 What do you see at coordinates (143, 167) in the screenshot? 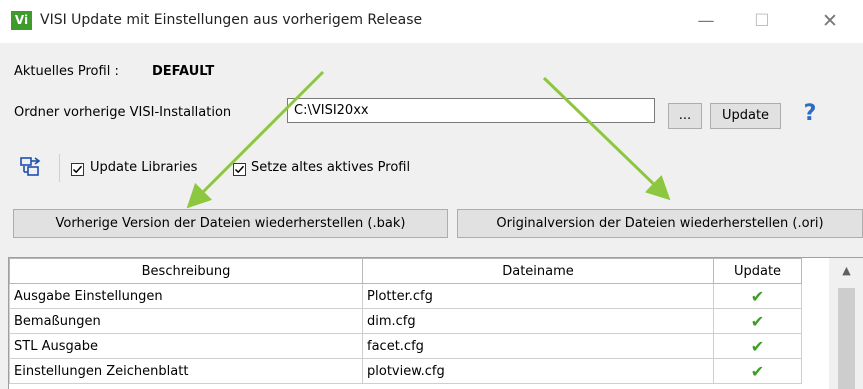
I see `update-libraries-label: Update Libraries` at bounding box center [143, 167].